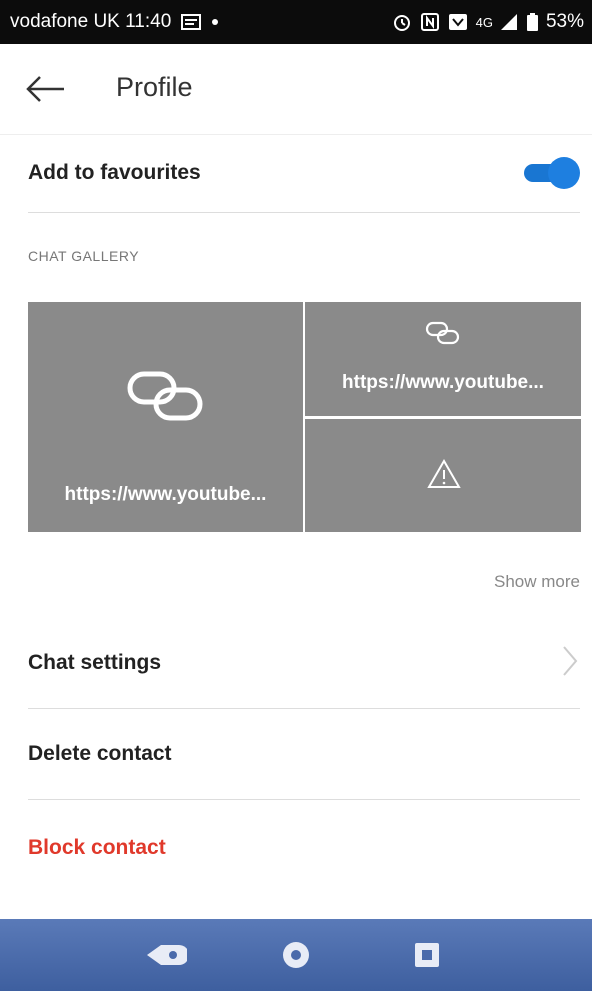 This screenshot has width=592, height=991. I want to click on favourites-label: Add to favourites, so click(114, 172).